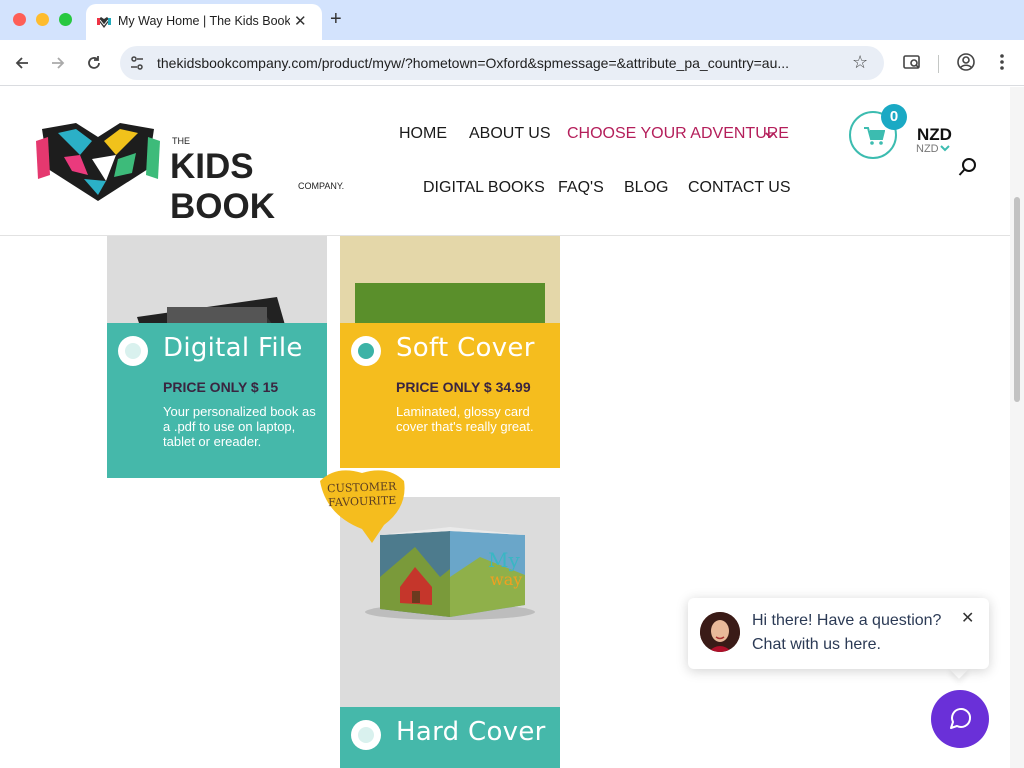 The height and width of the screenshot is (768, 1024). Describe the element at coordinates (42, 19) in the screenshot. I see `minimize-window-button` at that location.